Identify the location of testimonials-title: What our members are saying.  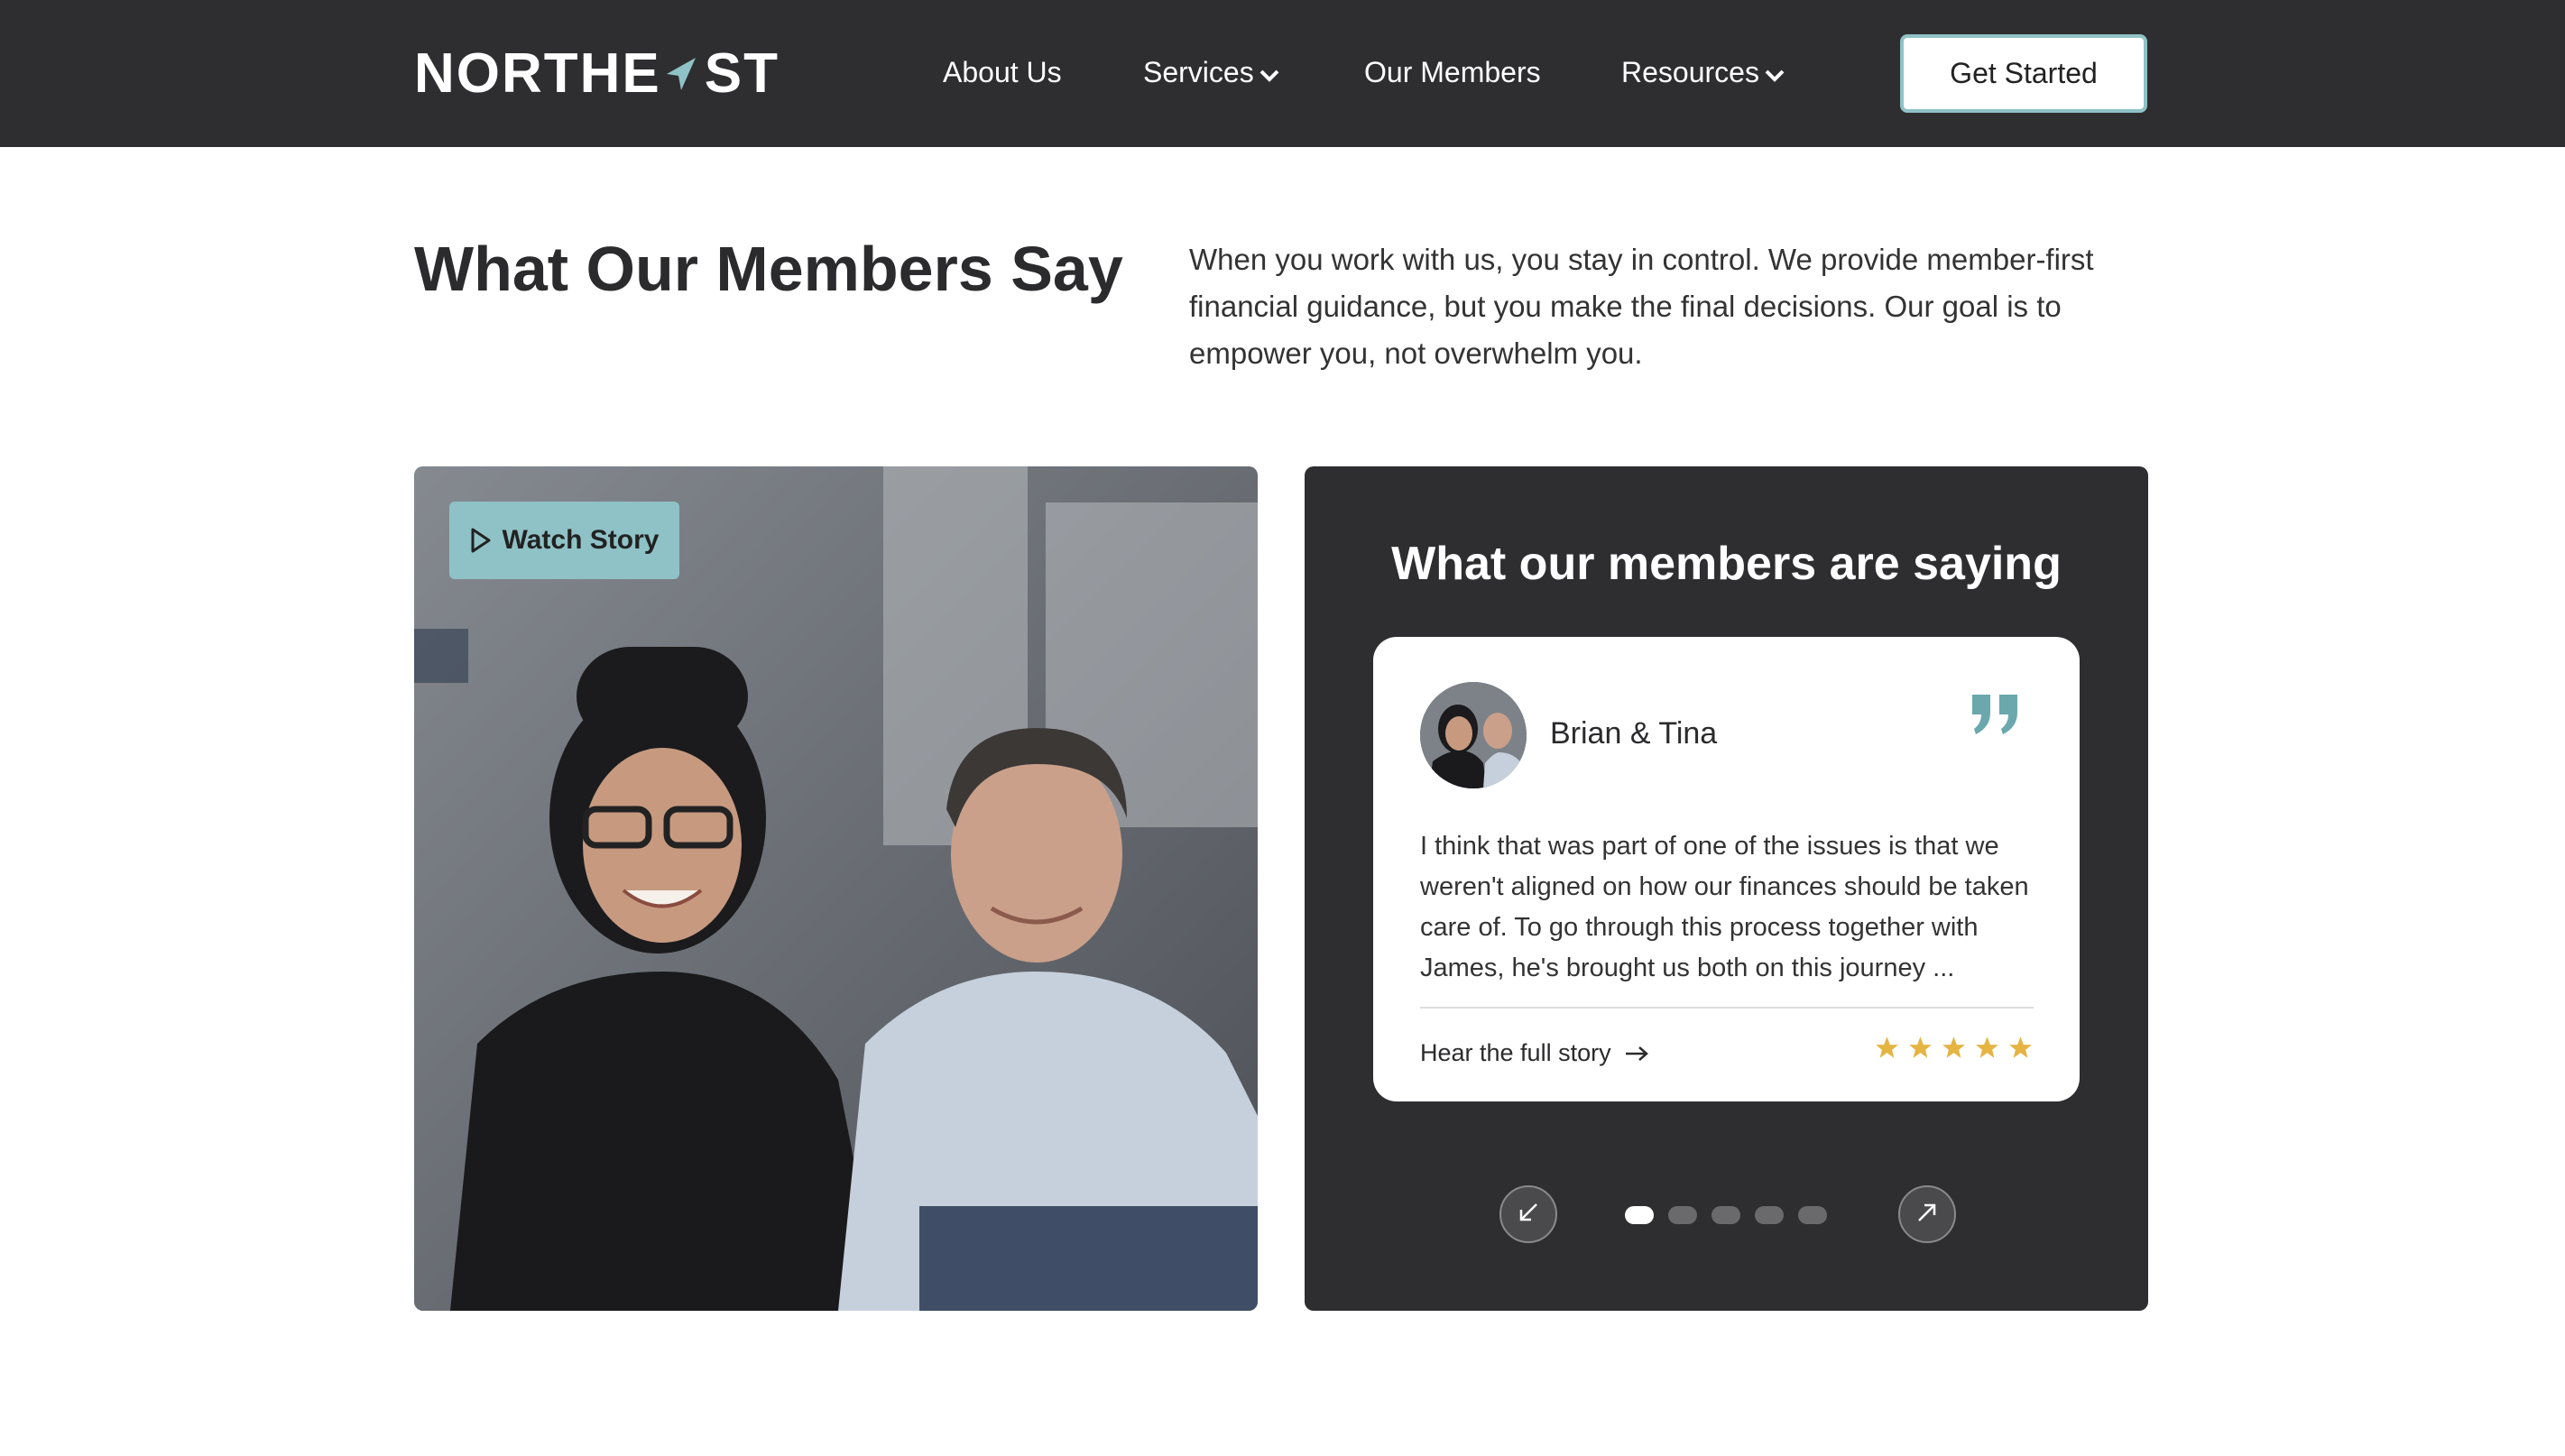
(1726, 564).